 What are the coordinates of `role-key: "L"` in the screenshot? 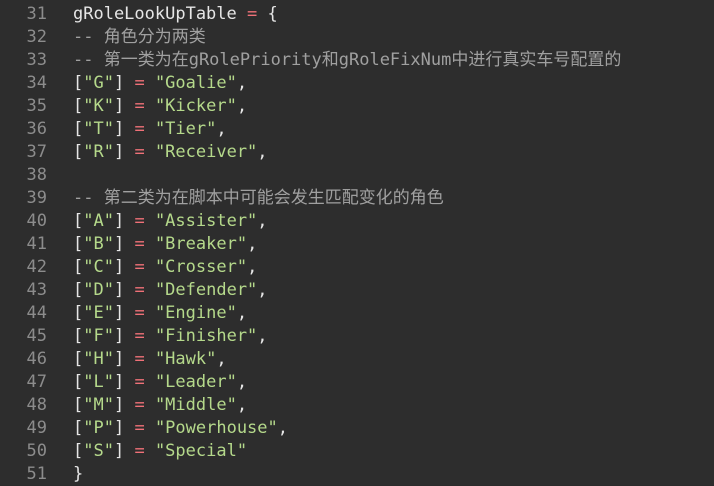 It's located at (98, 382).